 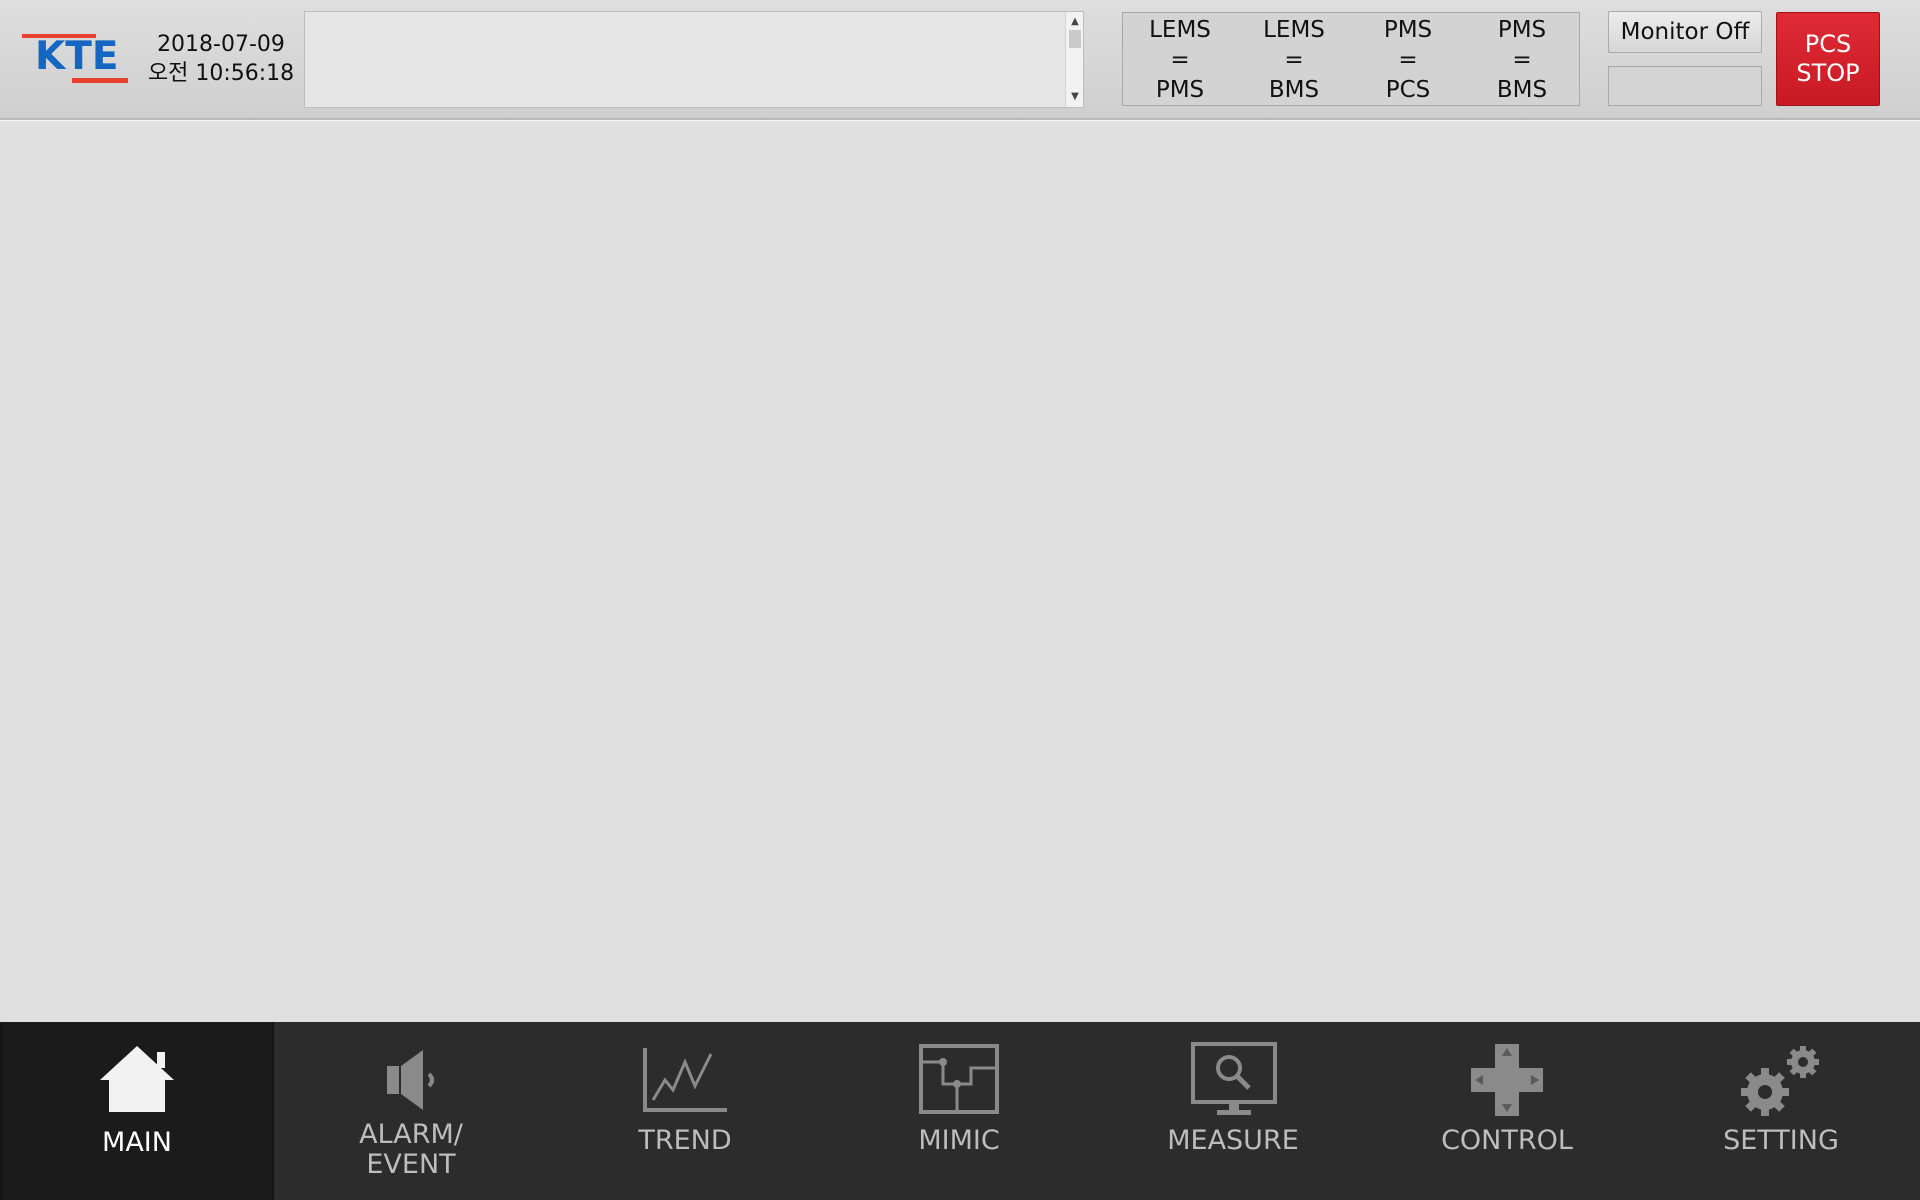 I want to click on nav-measure: MEASURE, so click(x=1233, y=1111).